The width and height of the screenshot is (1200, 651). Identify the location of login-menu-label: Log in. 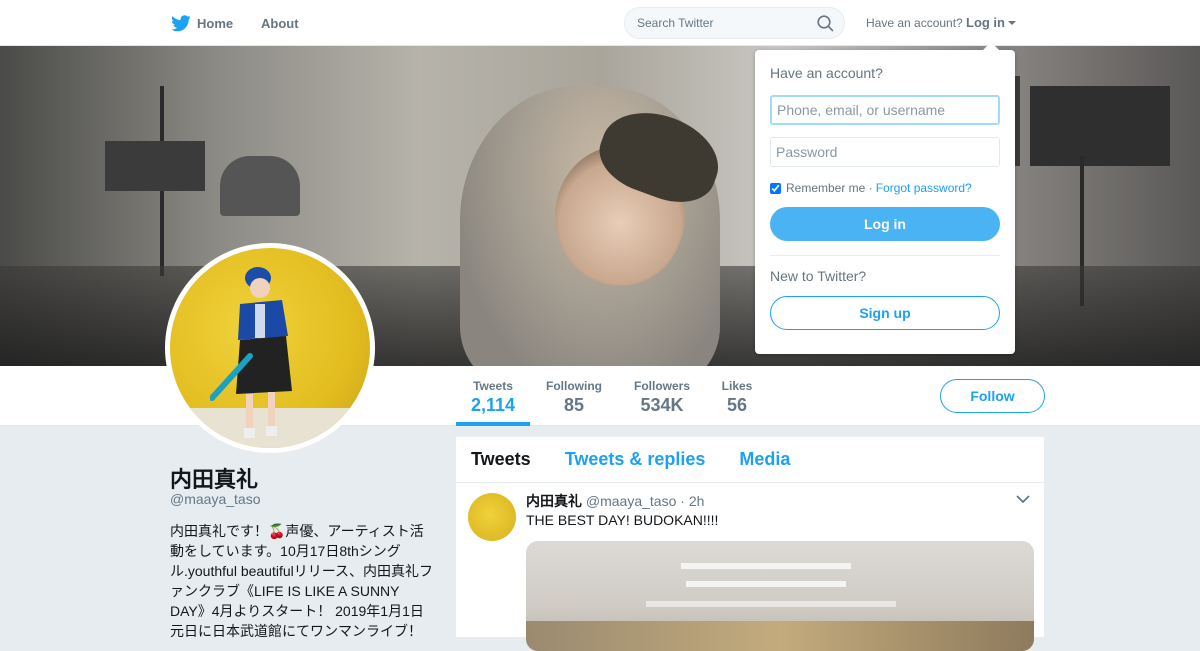
(985, 22).